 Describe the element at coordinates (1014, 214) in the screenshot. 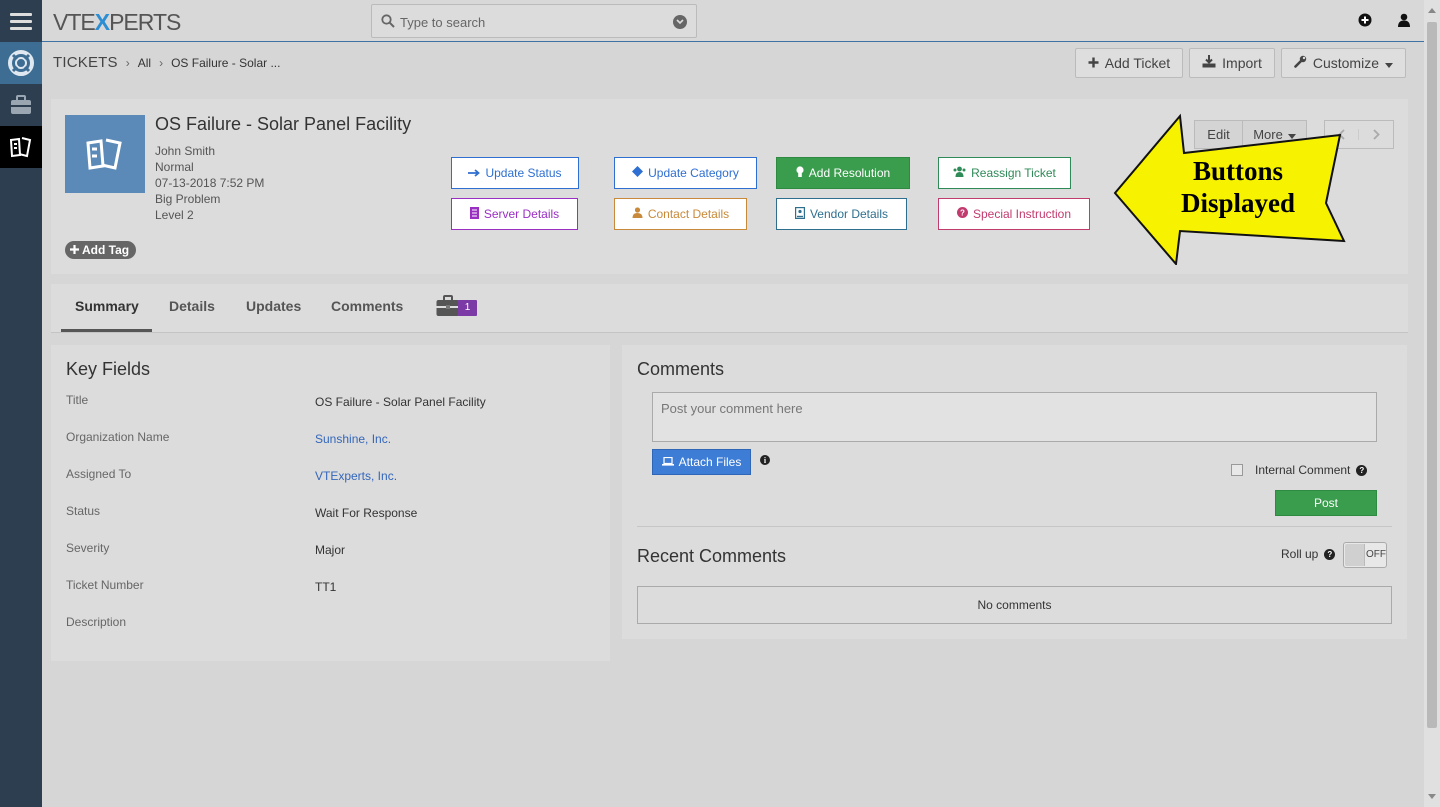

I see `special-instruction-button: ? Special Instruction` at that location.